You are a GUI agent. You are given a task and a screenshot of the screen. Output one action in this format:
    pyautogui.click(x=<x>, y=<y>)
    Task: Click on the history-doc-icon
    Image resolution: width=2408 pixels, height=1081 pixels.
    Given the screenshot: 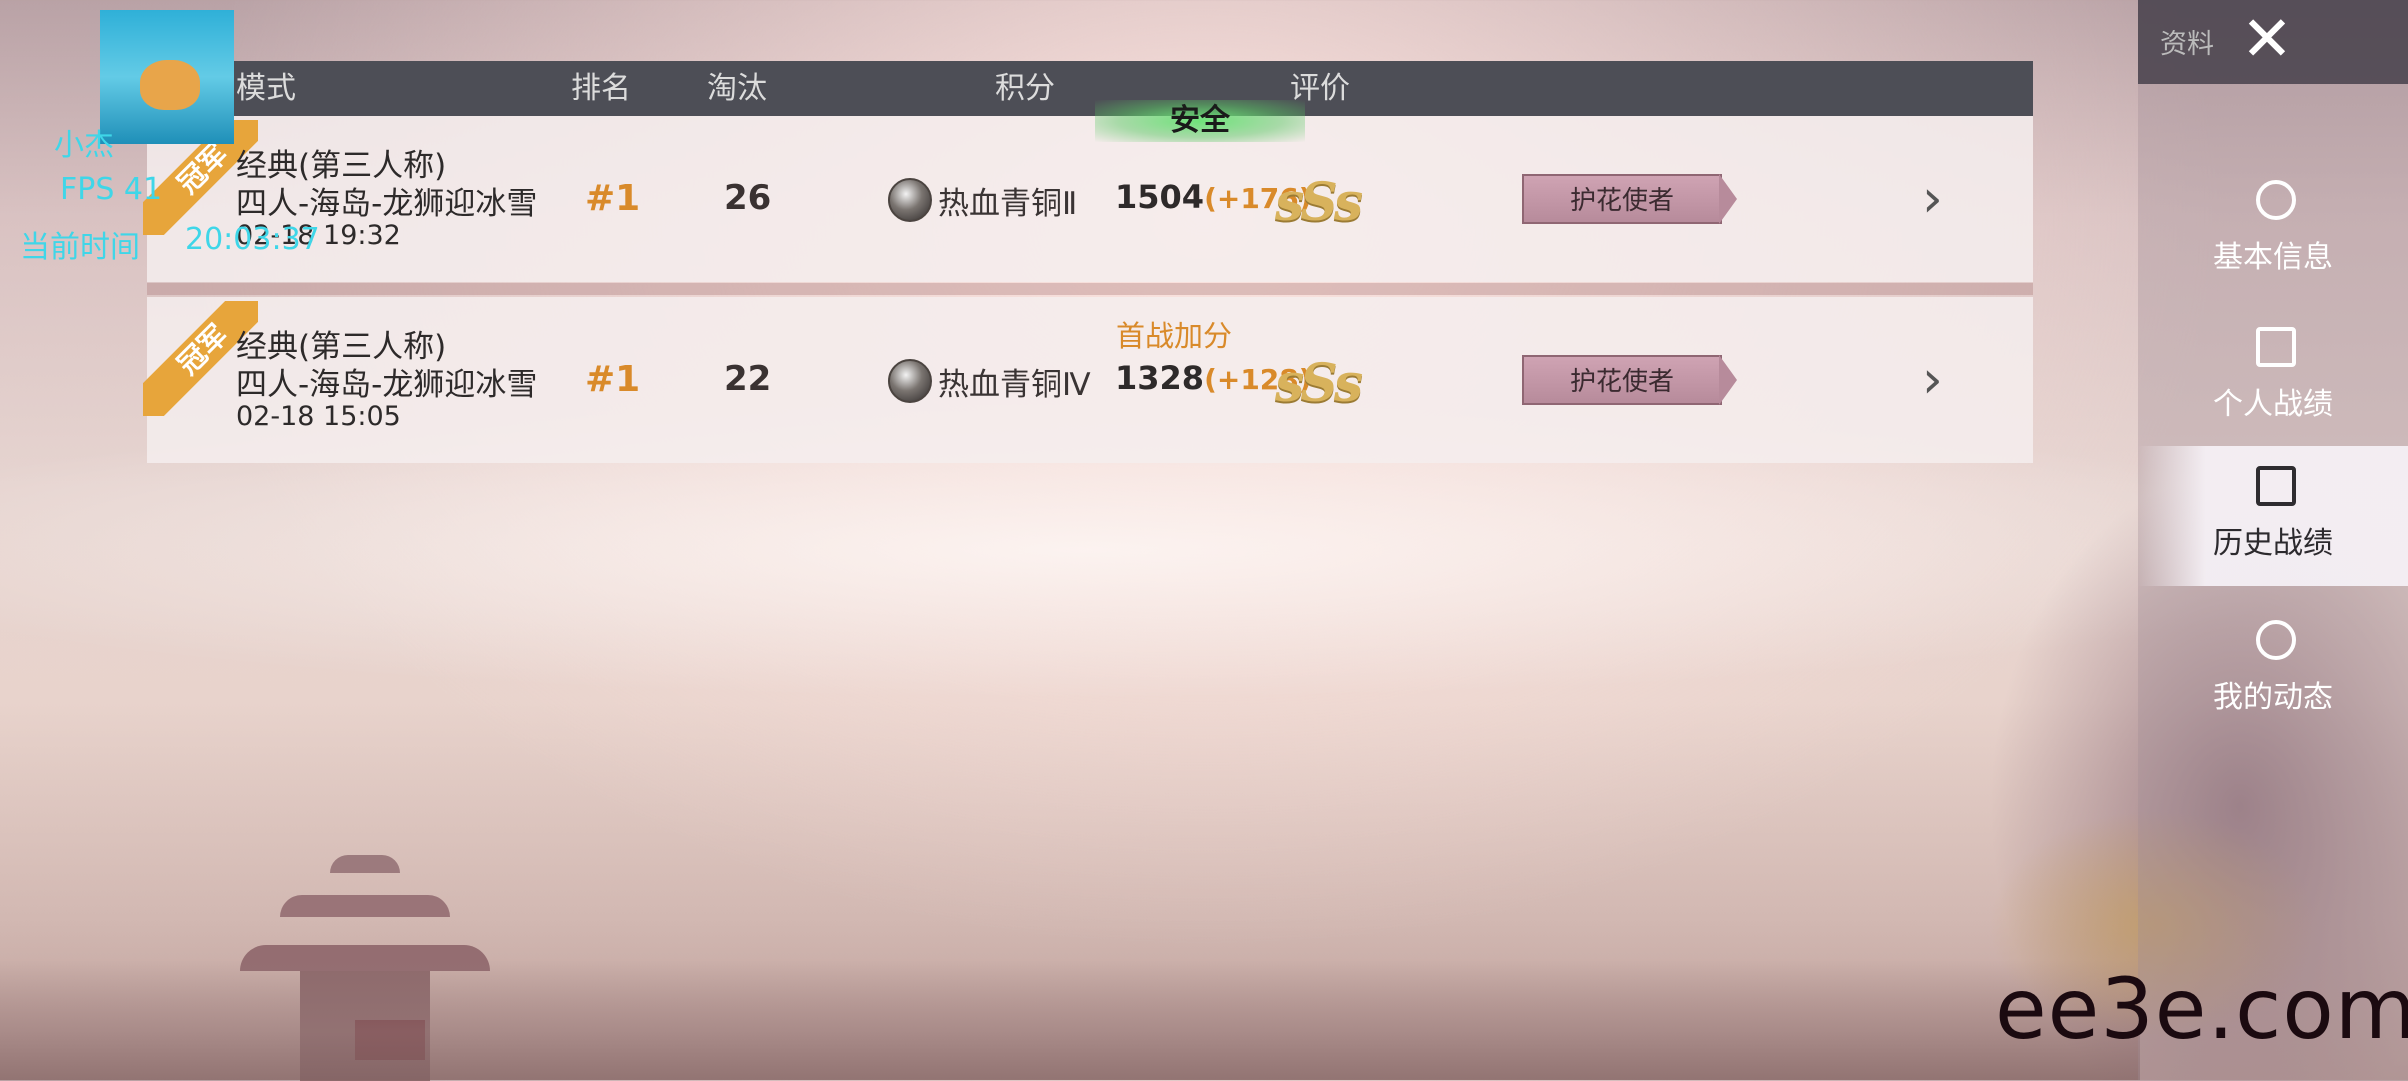 What is the action you would take?
    pyautogui.click(x=2276, y=486)
    